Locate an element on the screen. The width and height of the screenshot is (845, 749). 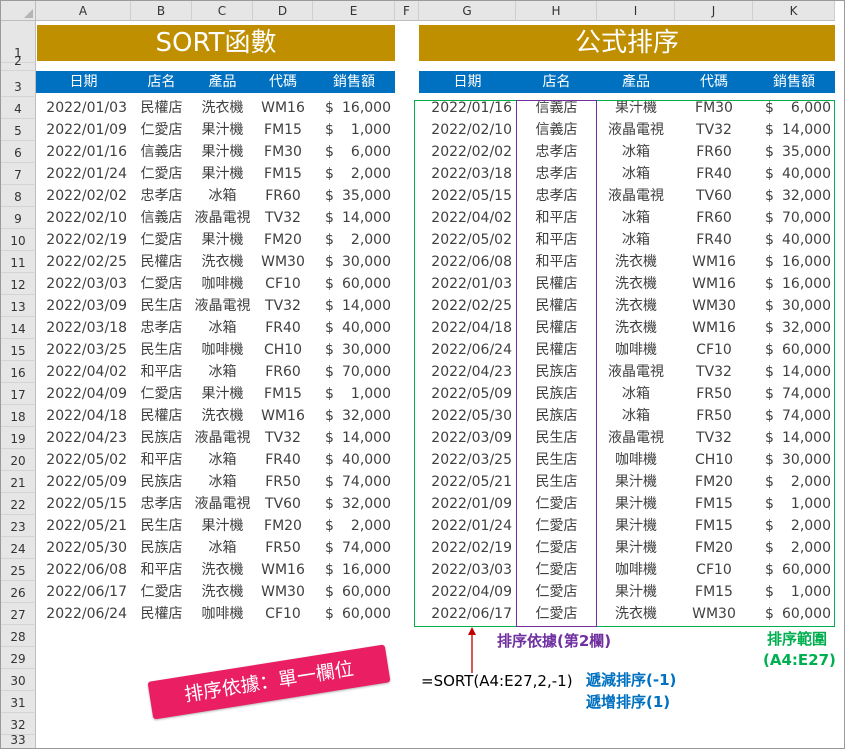
row-header-4: 4 is located at coordinates (18, 108).